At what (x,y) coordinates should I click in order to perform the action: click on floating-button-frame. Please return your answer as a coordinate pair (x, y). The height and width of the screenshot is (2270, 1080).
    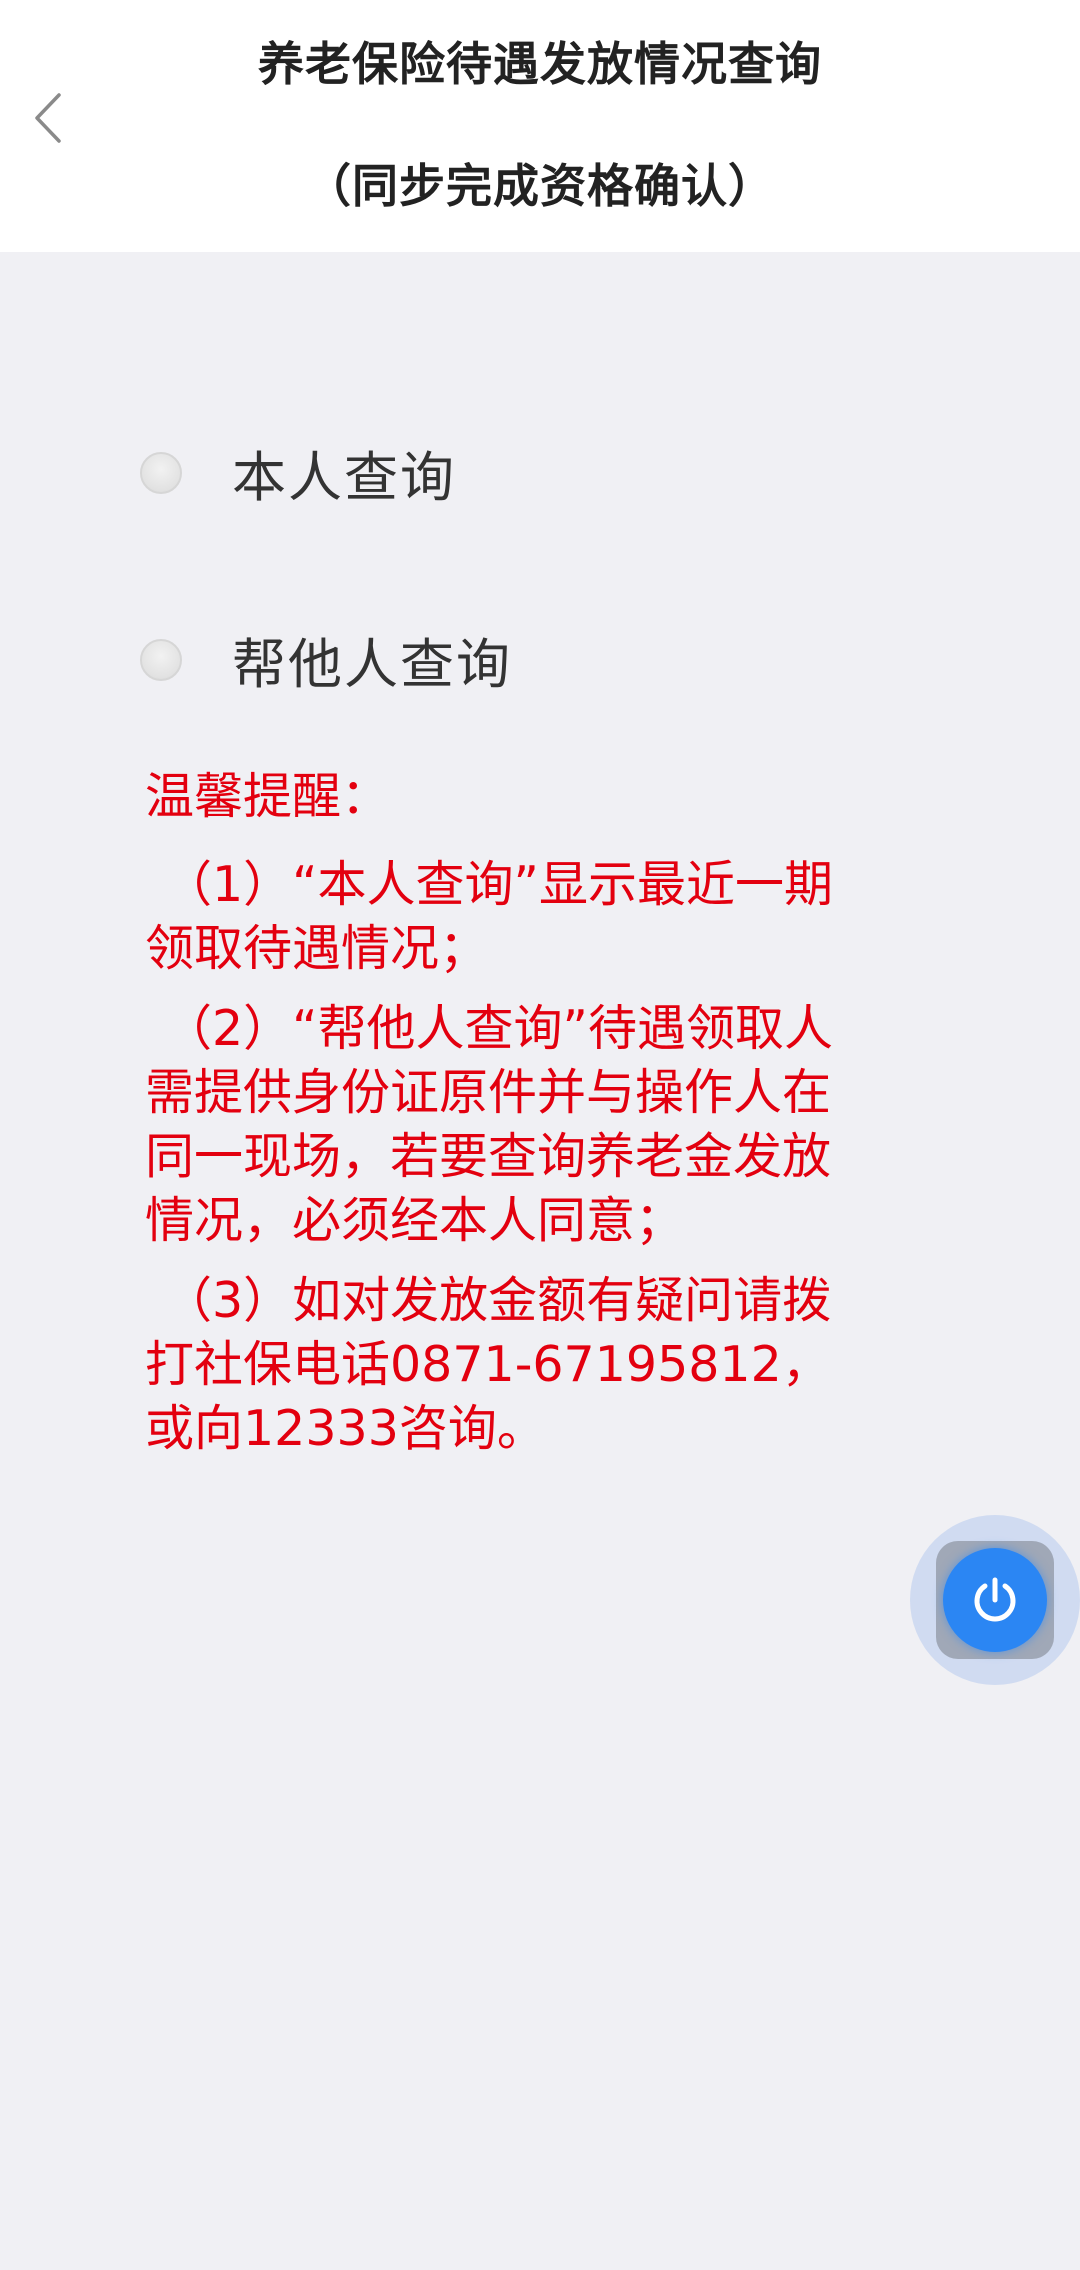
    Looking at the image, I should click on (995, 1600).